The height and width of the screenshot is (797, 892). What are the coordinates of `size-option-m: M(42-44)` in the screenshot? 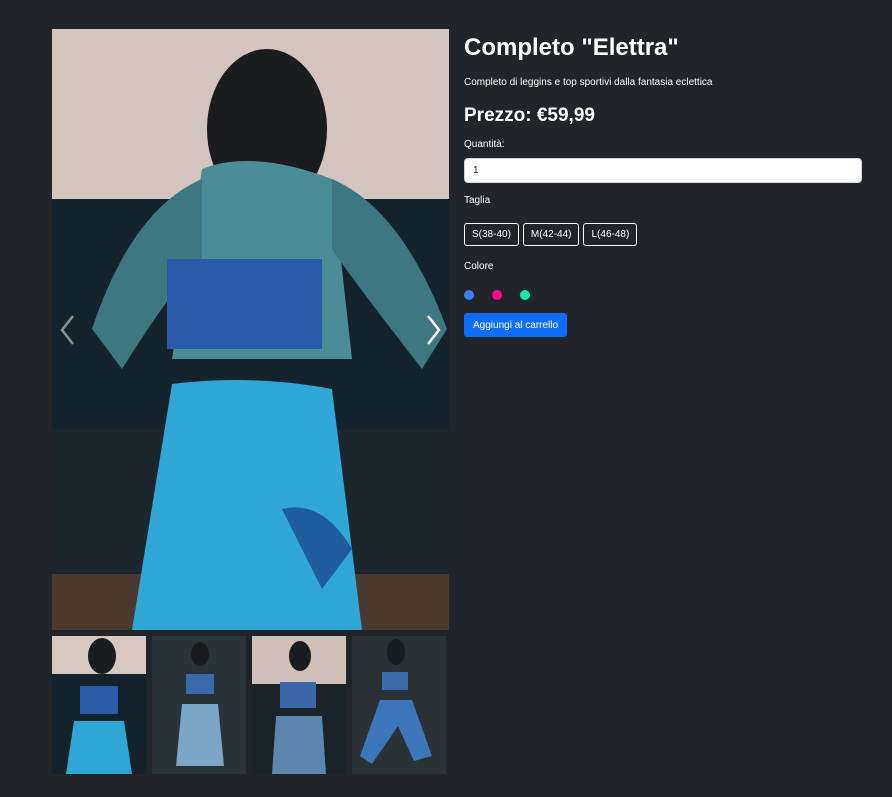 It's located at (551, 234).